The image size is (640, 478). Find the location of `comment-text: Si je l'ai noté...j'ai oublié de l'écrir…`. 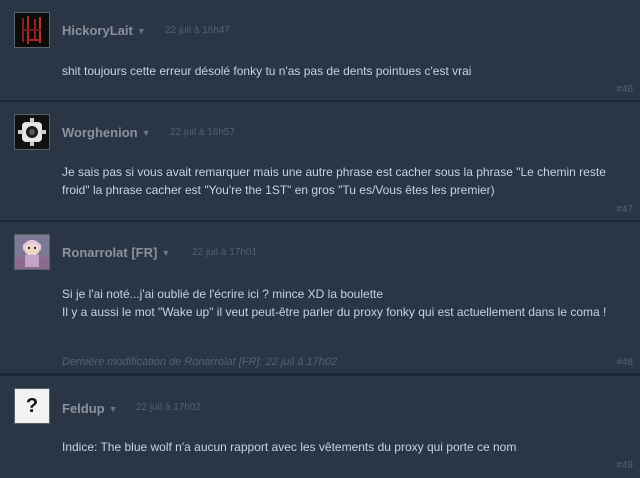

comment-text: Si je l'ai noté...j'ai oublié de l'écrir… is located at coordinates (344, 303).